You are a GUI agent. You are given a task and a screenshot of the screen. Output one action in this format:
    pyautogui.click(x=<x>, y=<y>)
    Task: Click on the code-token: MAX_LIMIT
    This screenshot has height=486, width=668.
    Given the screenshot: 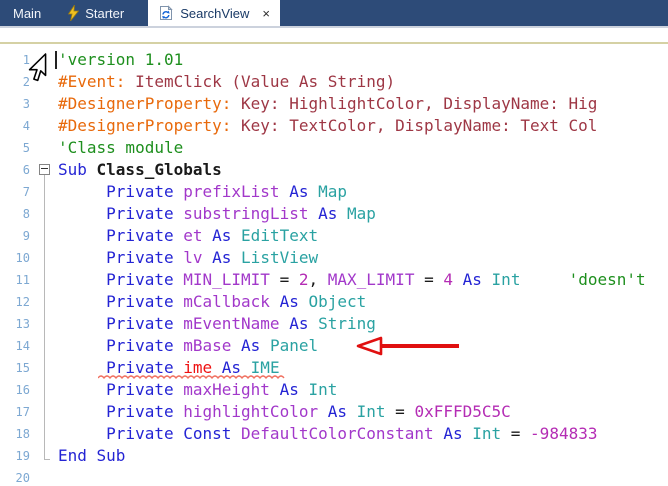 What is the action you would take?
    pyautogui.click(x=371, y=279)
    